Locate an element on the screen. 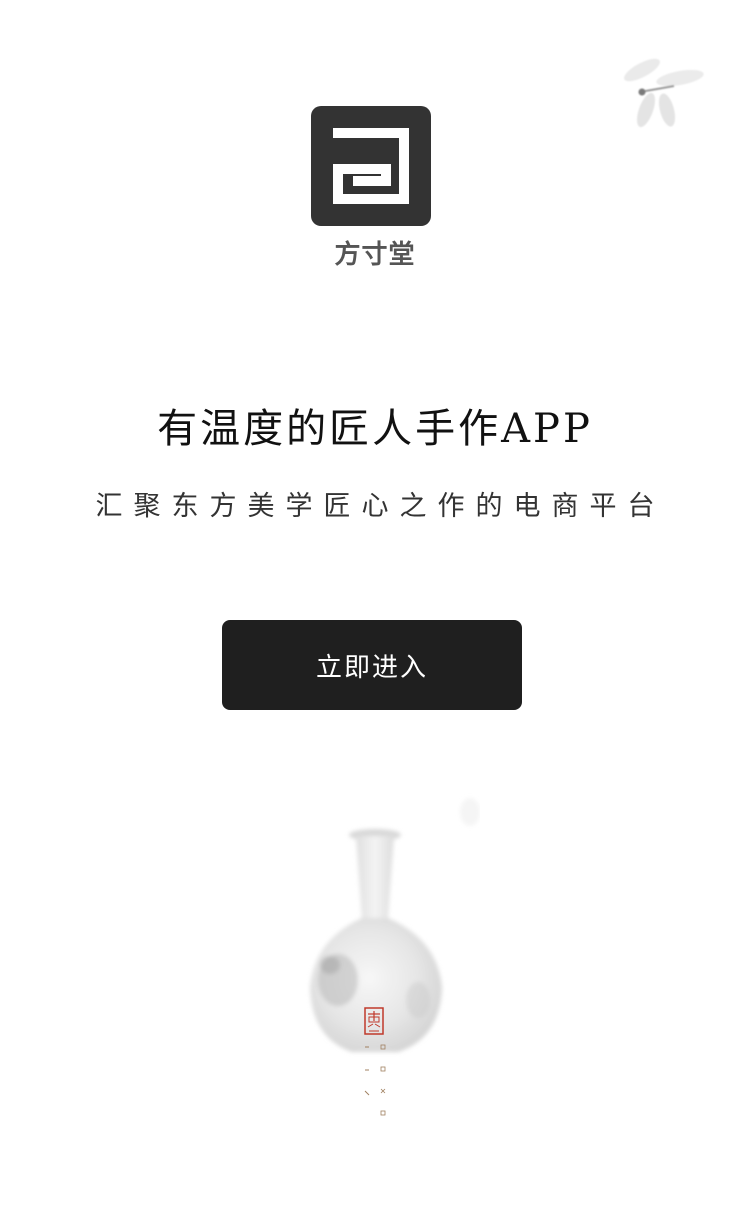 This screenshot has width=750, height=1206. red-seal-icon is located at coordinates (374, 1021).